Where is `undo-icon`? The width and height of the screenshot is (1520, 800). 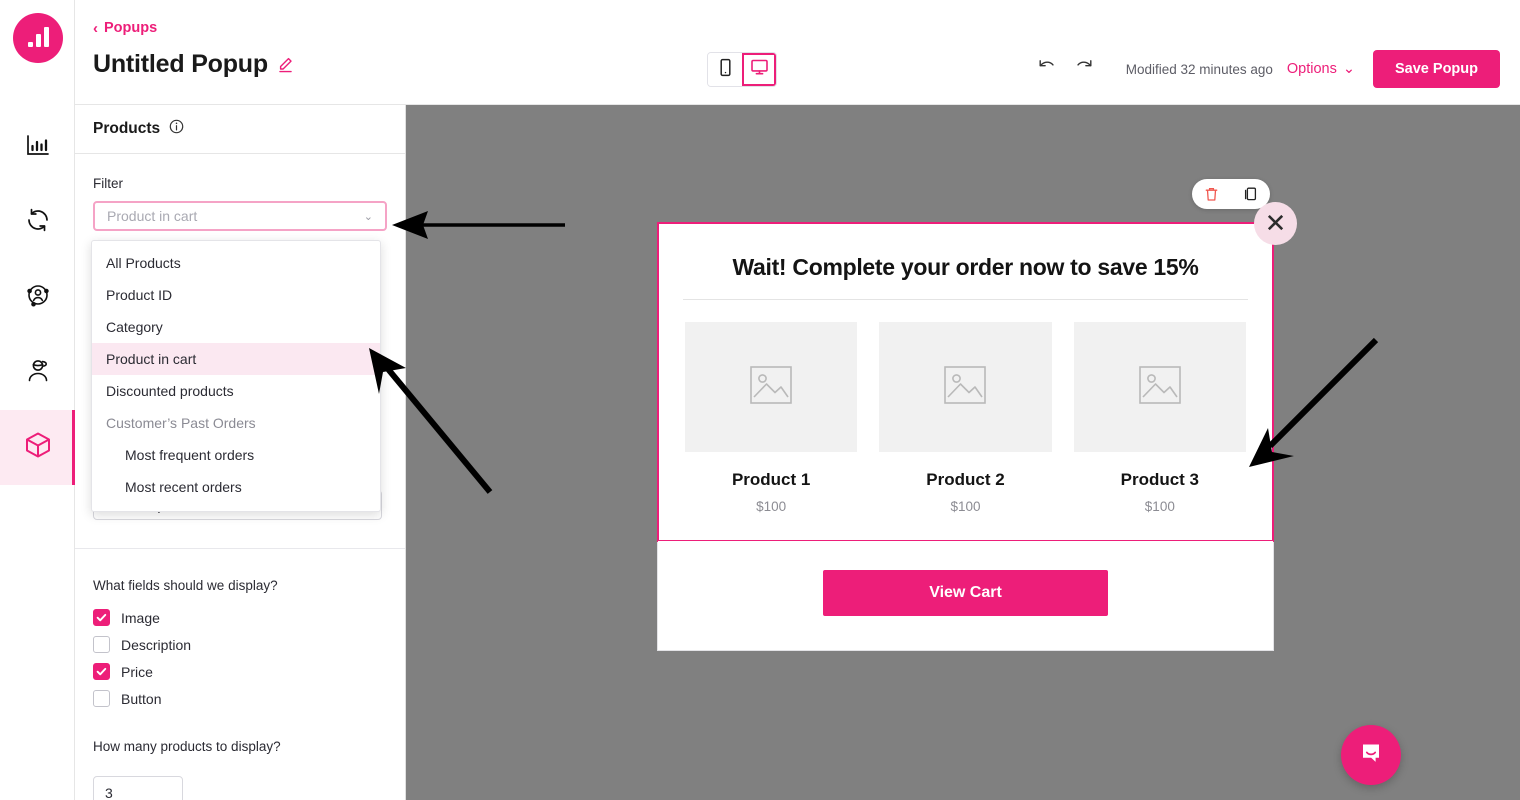
undo-icon is located at coordinates (1046, 69).